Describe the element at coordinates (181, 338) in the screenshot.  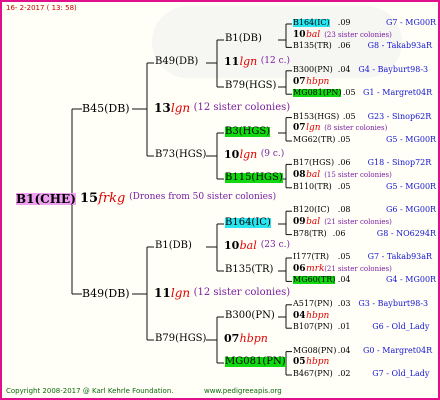
I see `gen2-queen-id: B79(HGS)` at that location.